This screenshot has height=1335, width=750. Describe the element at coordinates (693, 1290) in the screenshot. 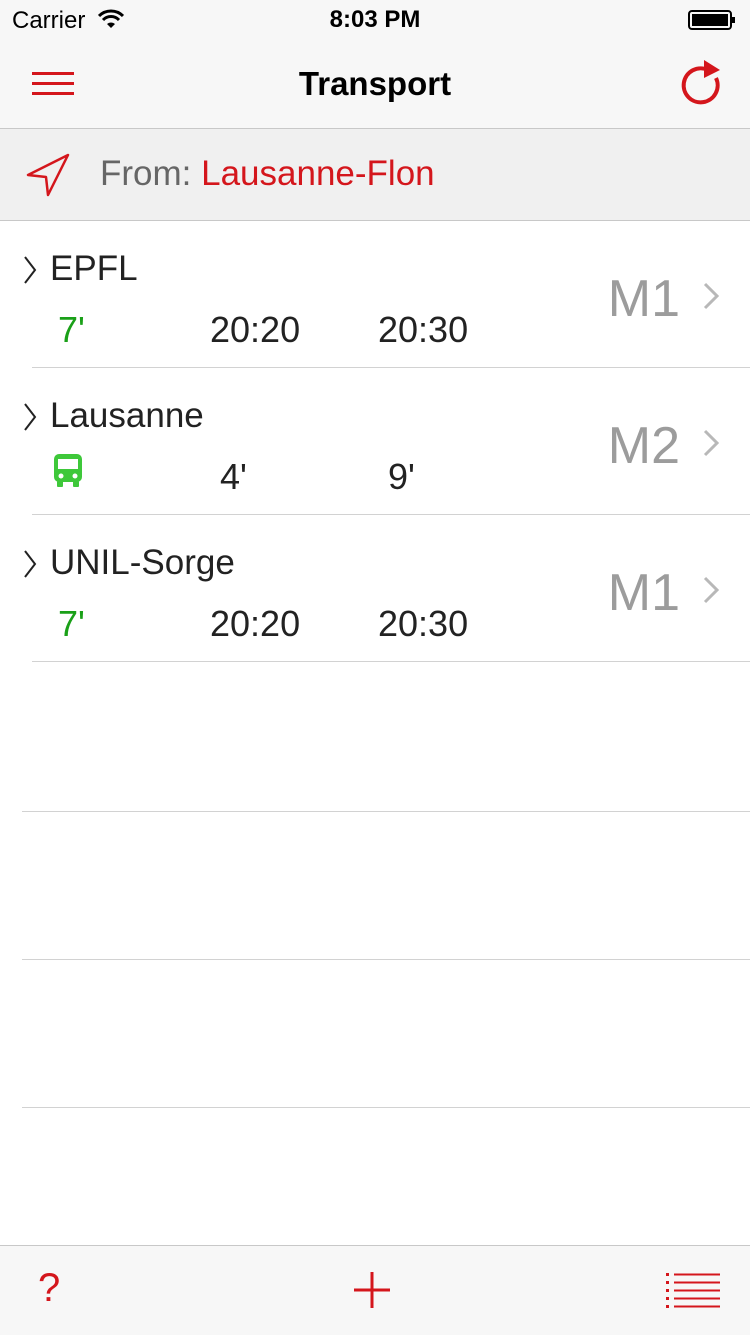

I see `list-icon` at that location.